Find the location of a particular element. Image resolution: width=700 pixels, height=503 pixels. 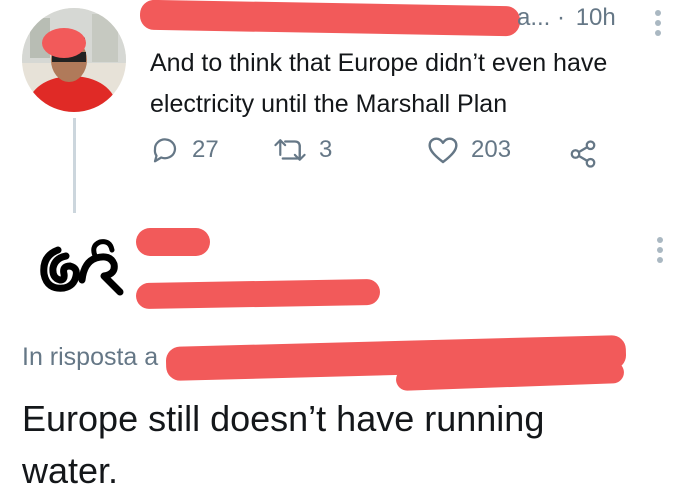

reply-button: 27 is located at coordinates (184, 150).